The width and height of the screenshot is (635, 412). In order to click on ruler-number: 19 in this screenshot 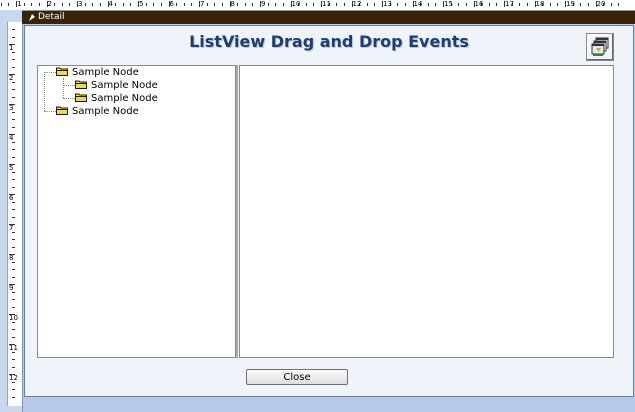, I will do `click(570, 4)`.